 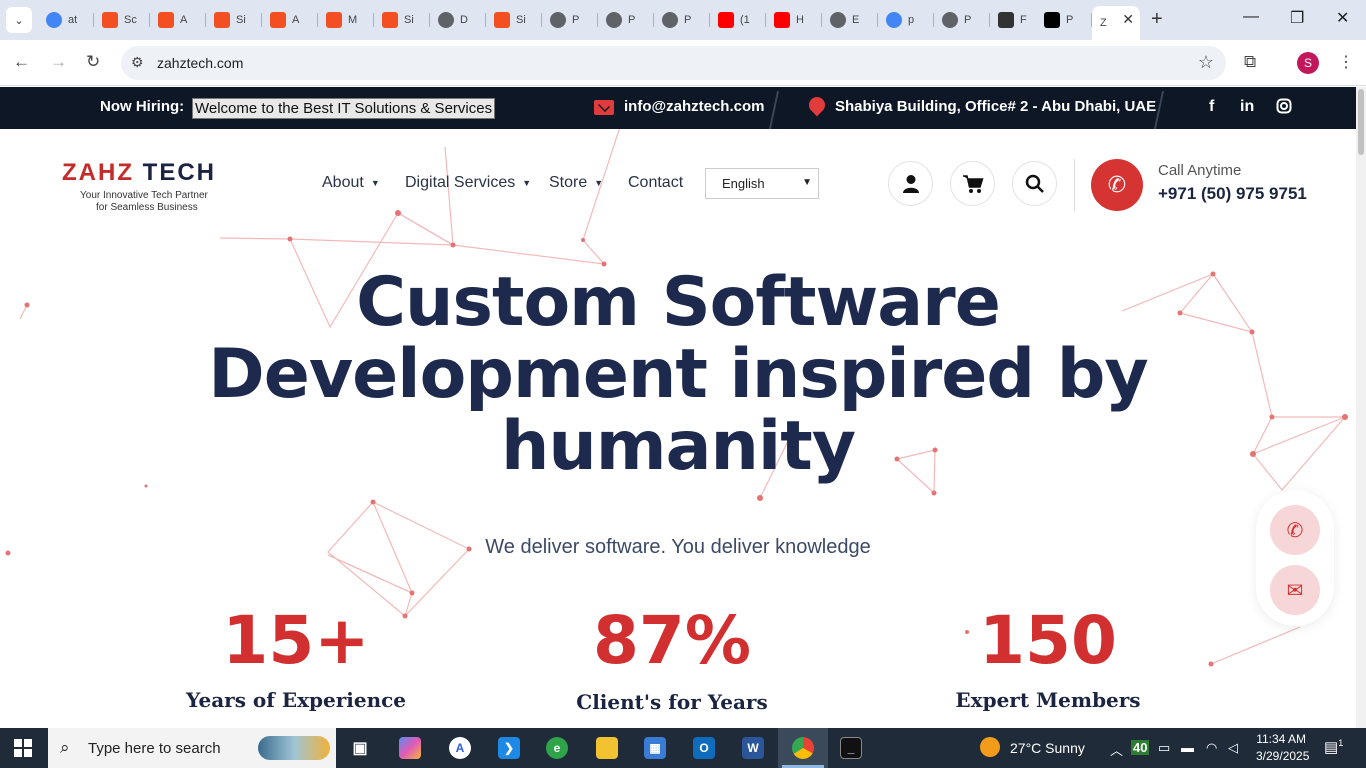 I want to click on vscode-icon: ❯, so click(x=509, y=748).